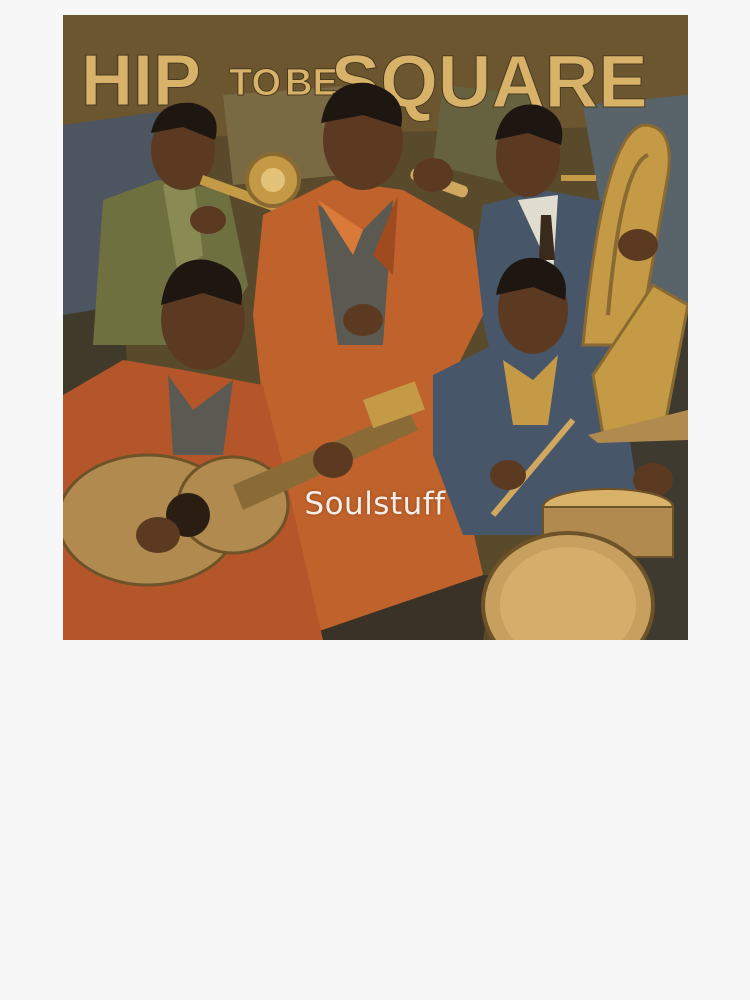 The width and height of the screenshot is (750, 1000). Describe the element at coordinates (375, 504) in the screenshot. I see `watermark-text: Soulstuff` at that location.